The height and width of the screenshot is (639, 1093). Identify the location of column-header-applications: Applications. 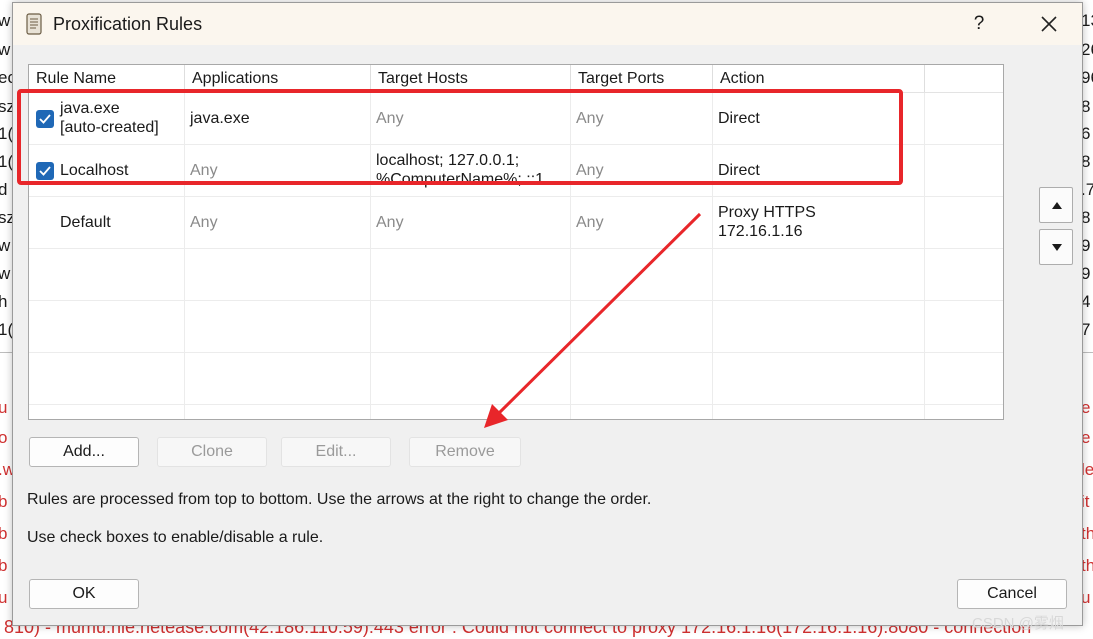
(278, 78).